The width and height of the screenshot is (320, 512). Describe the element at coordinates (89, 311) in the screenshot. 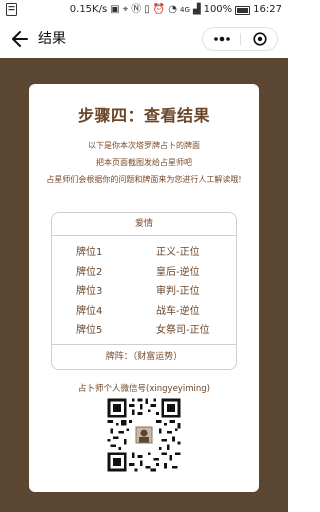

I see `position-label: 牌位4` at that location.